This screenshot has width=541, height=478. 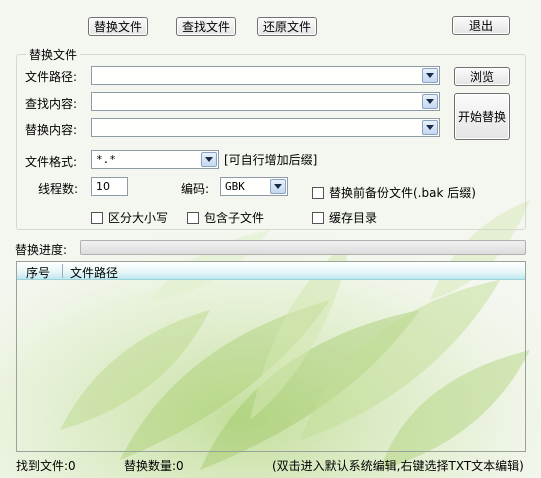 I want to click on backup-label: 替换前备份文件(.bak 后缀), so click(x=402, y=193).